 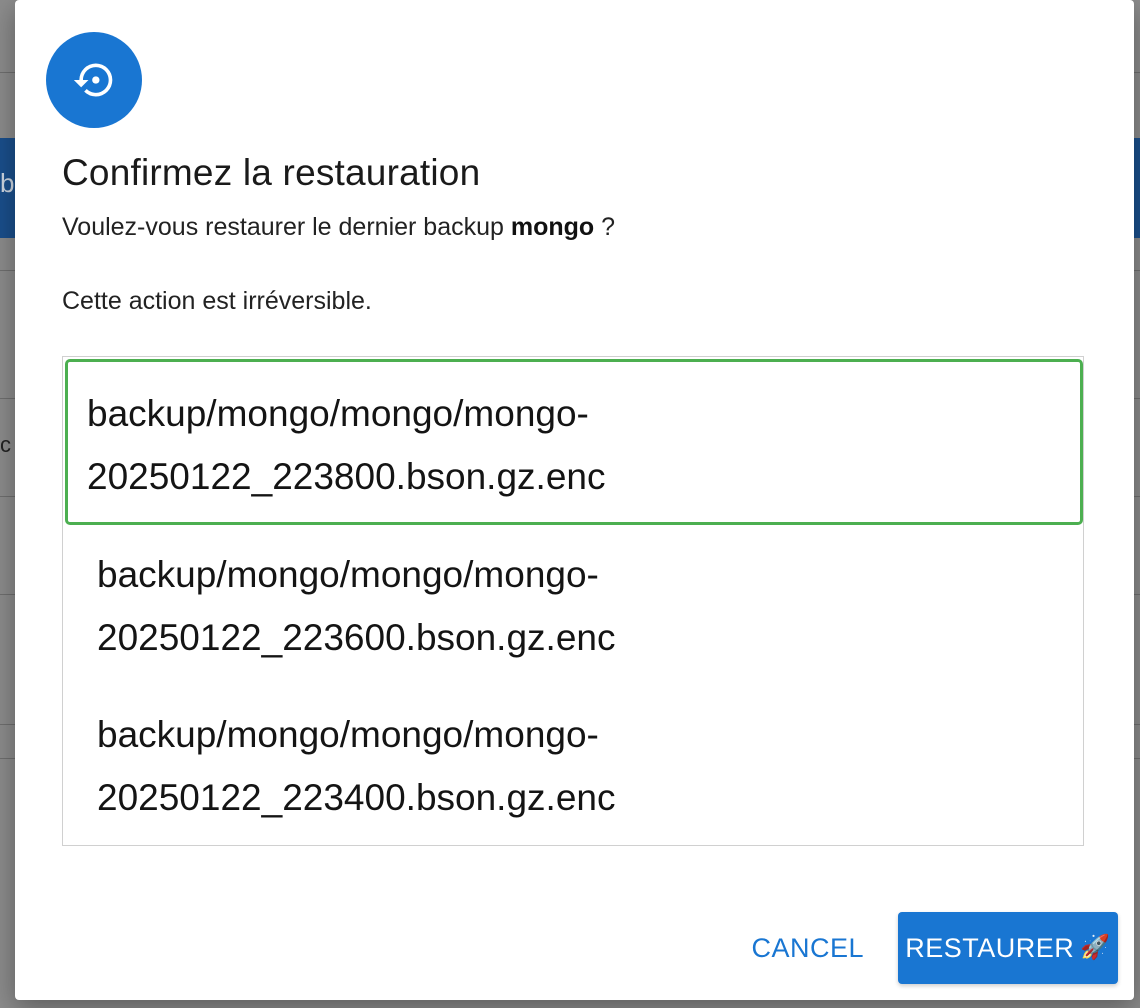 What do you see at coordinates (271, 172) in the screenshot?
I see `dialog-title: Confirmez la restauration` at bounding box center [271, 172].